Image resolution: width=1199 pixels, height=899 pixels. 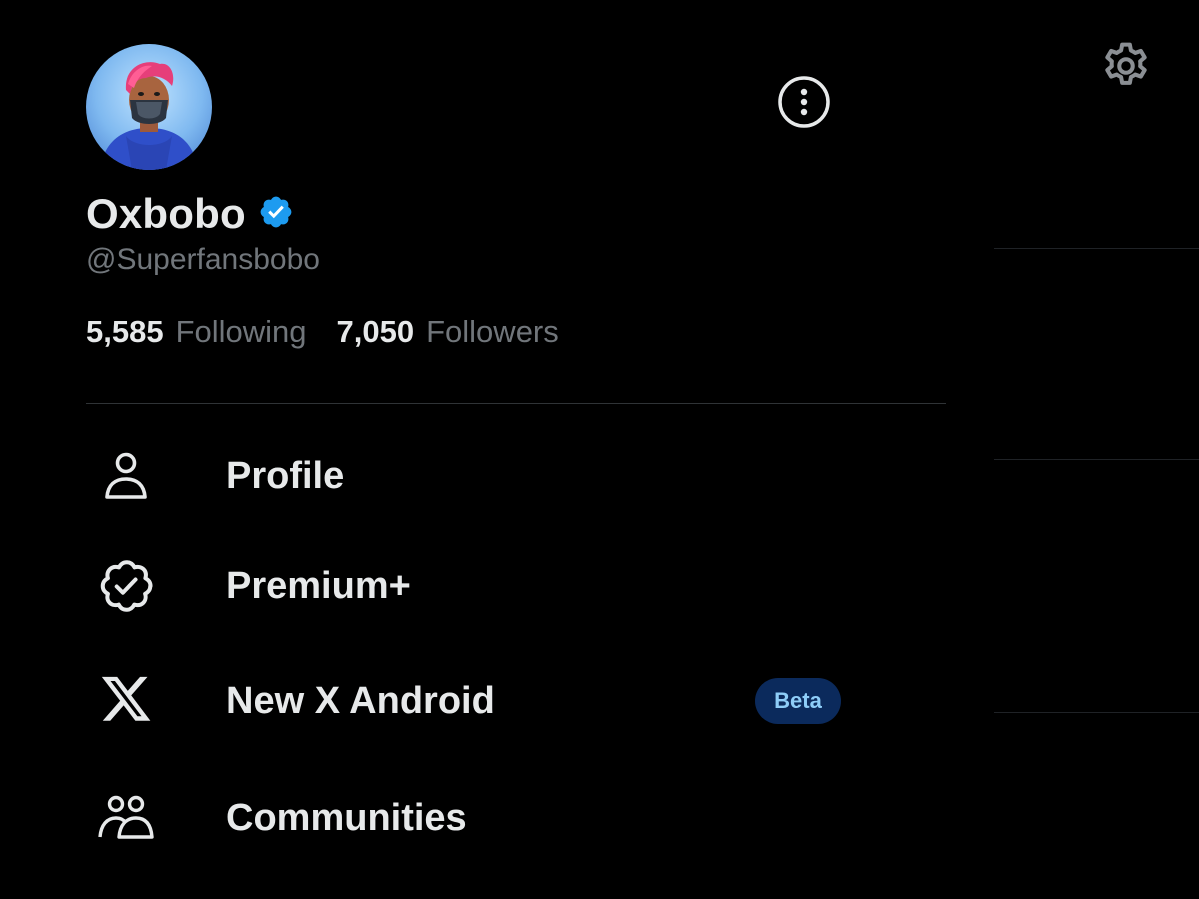 What do you see at coordinates (376, 332) in the screenshot?
I see `followers-count: 7,050` at bounding box center [376, 332].